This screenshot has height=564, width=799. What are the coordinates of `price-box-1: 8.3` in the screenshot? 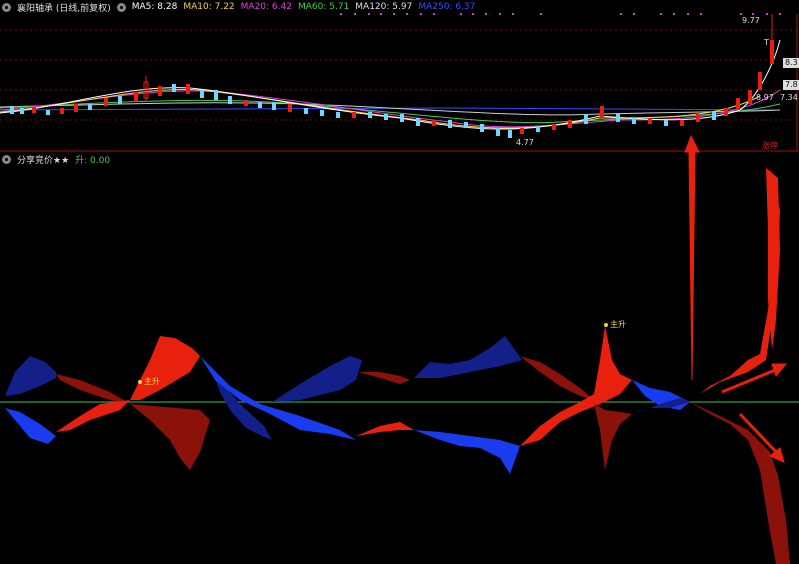 It's located at (791, 63).